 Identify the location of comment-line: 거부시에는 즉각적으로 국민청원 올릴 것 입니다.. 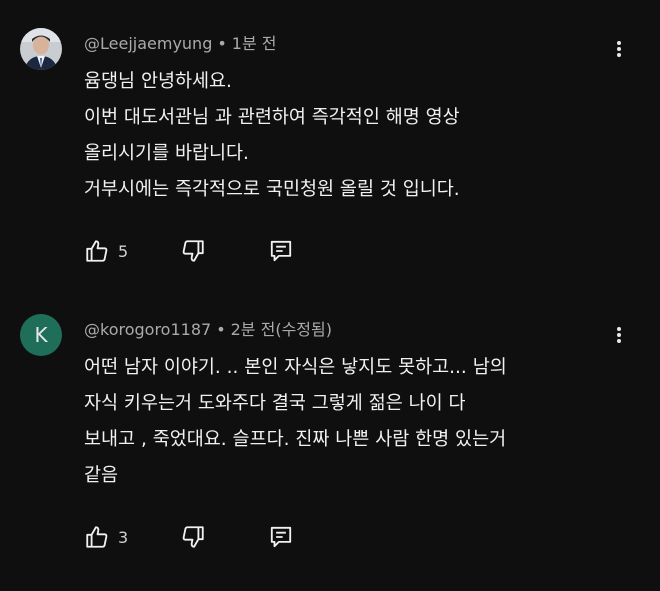
(272, 189).